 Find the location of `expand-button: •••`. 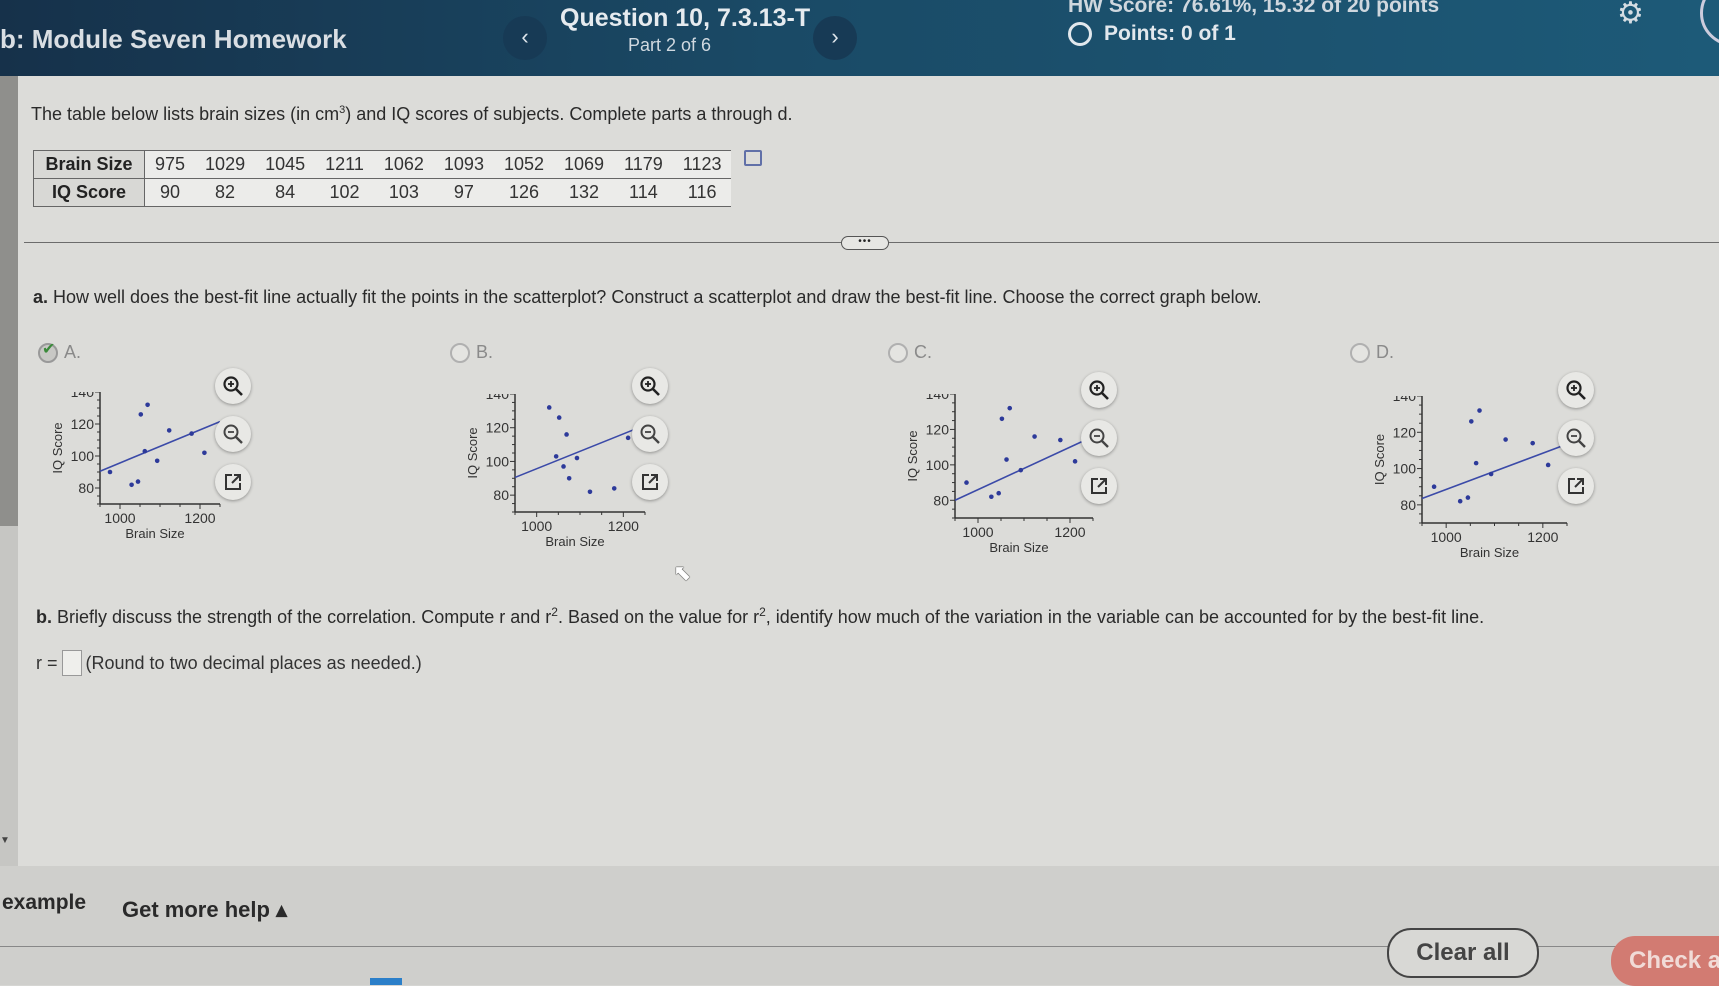

expand-button: ••• is located at coordinates (865, 243).